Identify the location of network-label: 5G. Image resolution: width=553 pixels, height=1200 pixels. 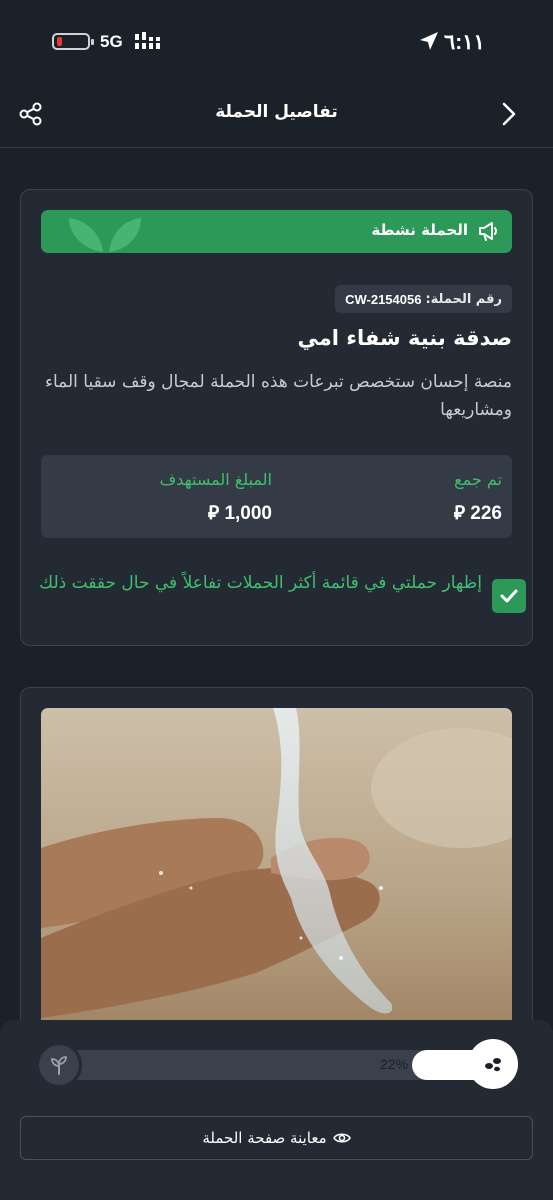
(111, 41).